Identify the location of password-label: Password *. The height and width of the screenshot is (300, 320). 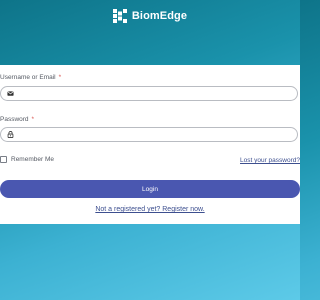
(17, 119).